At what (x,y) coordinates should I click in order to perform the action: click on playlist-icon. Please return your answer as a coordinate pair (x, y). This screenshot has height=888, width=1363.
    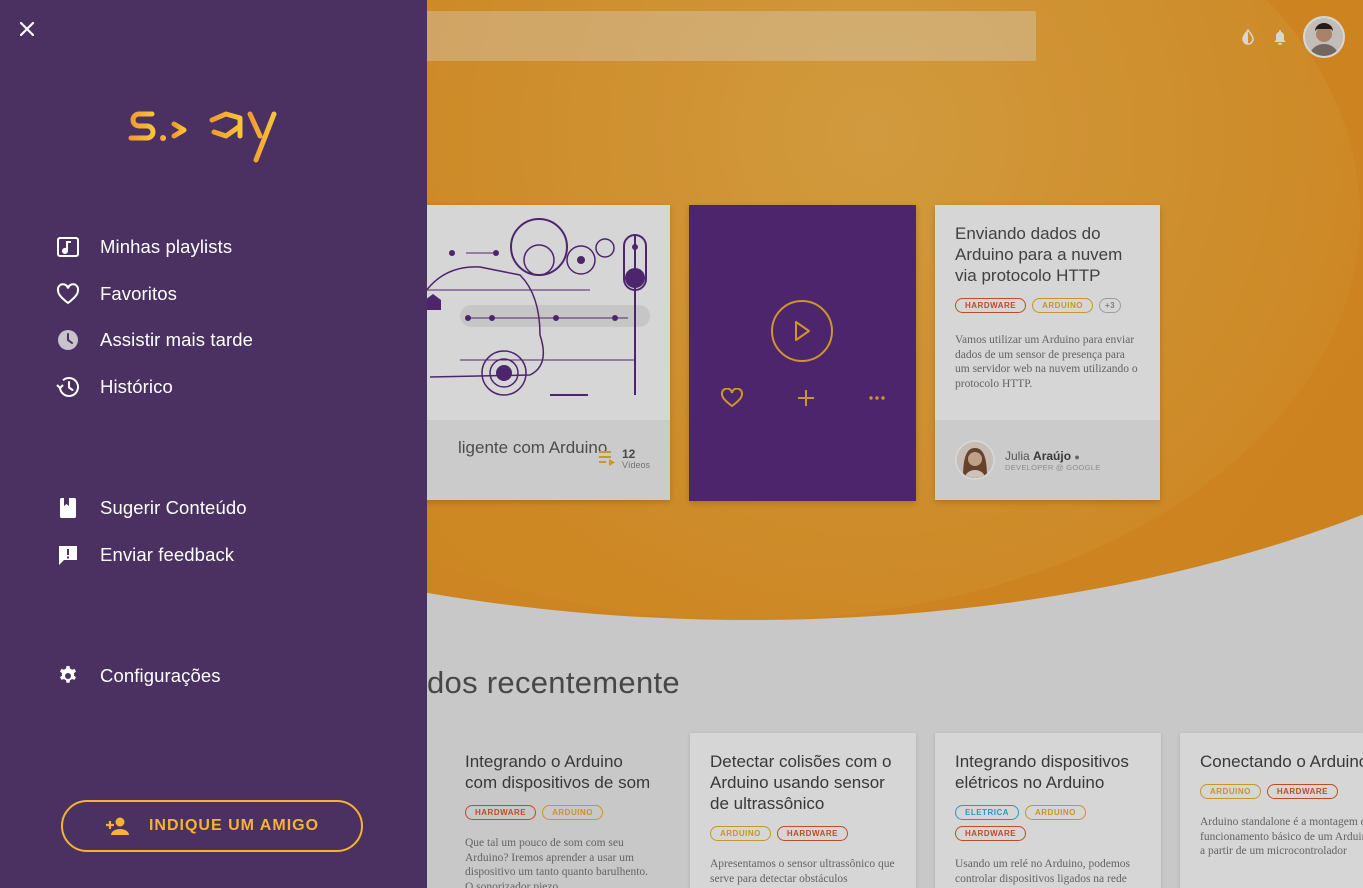
    Looking at the image, I should click on (68, 247).